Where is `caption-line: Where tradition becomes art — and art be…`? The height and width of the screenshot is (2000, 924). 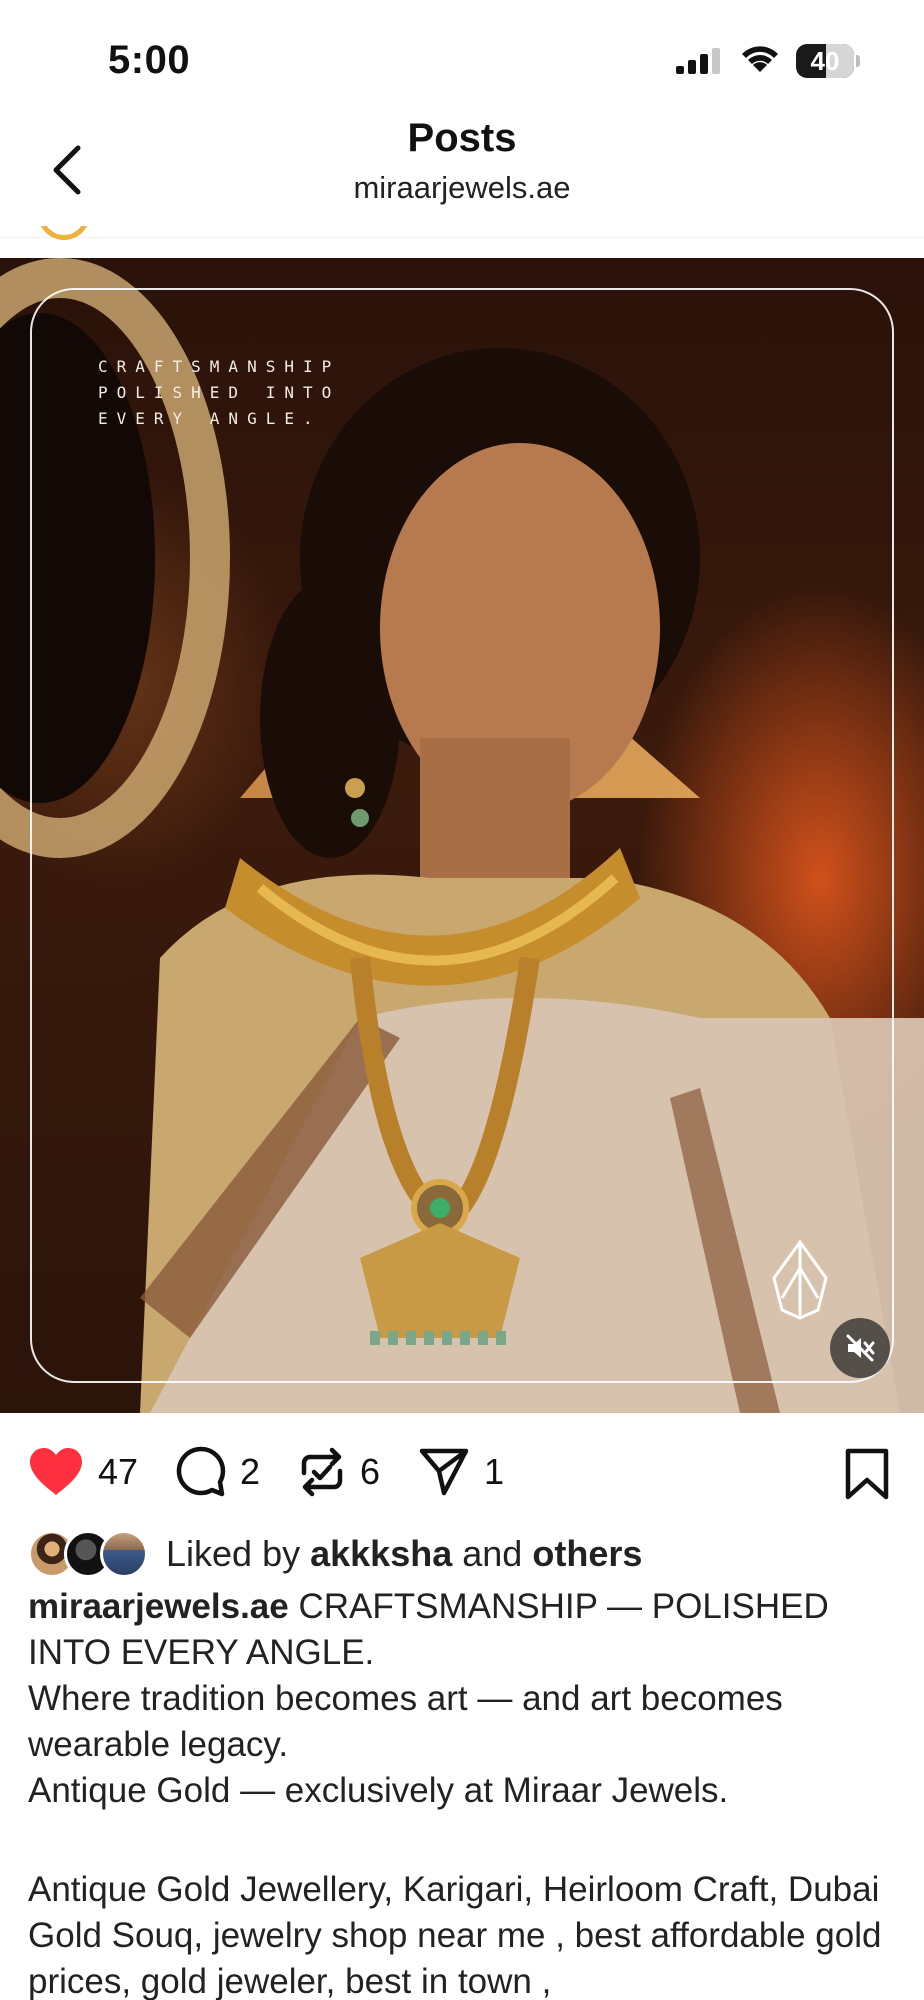
caption-line: Where tradition becomes art — and art be… is located at coordinates (405, 1721).